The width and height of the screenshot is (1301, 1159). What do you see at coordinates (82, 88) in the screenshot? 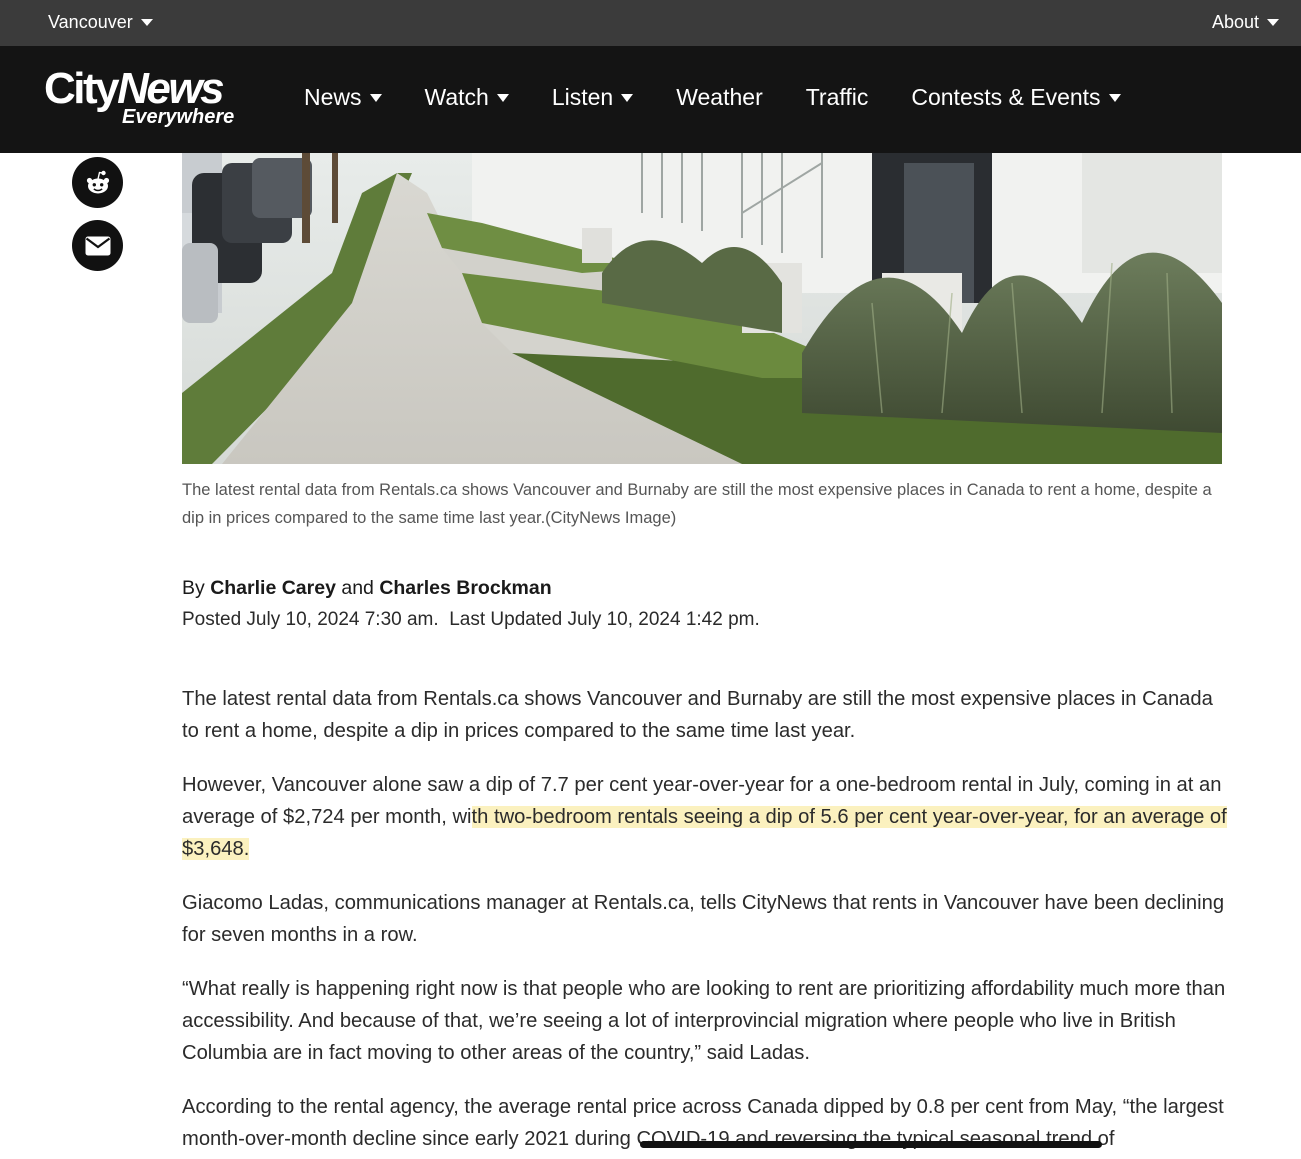
I see `logo-city: City` at bounding box center [82, 88].